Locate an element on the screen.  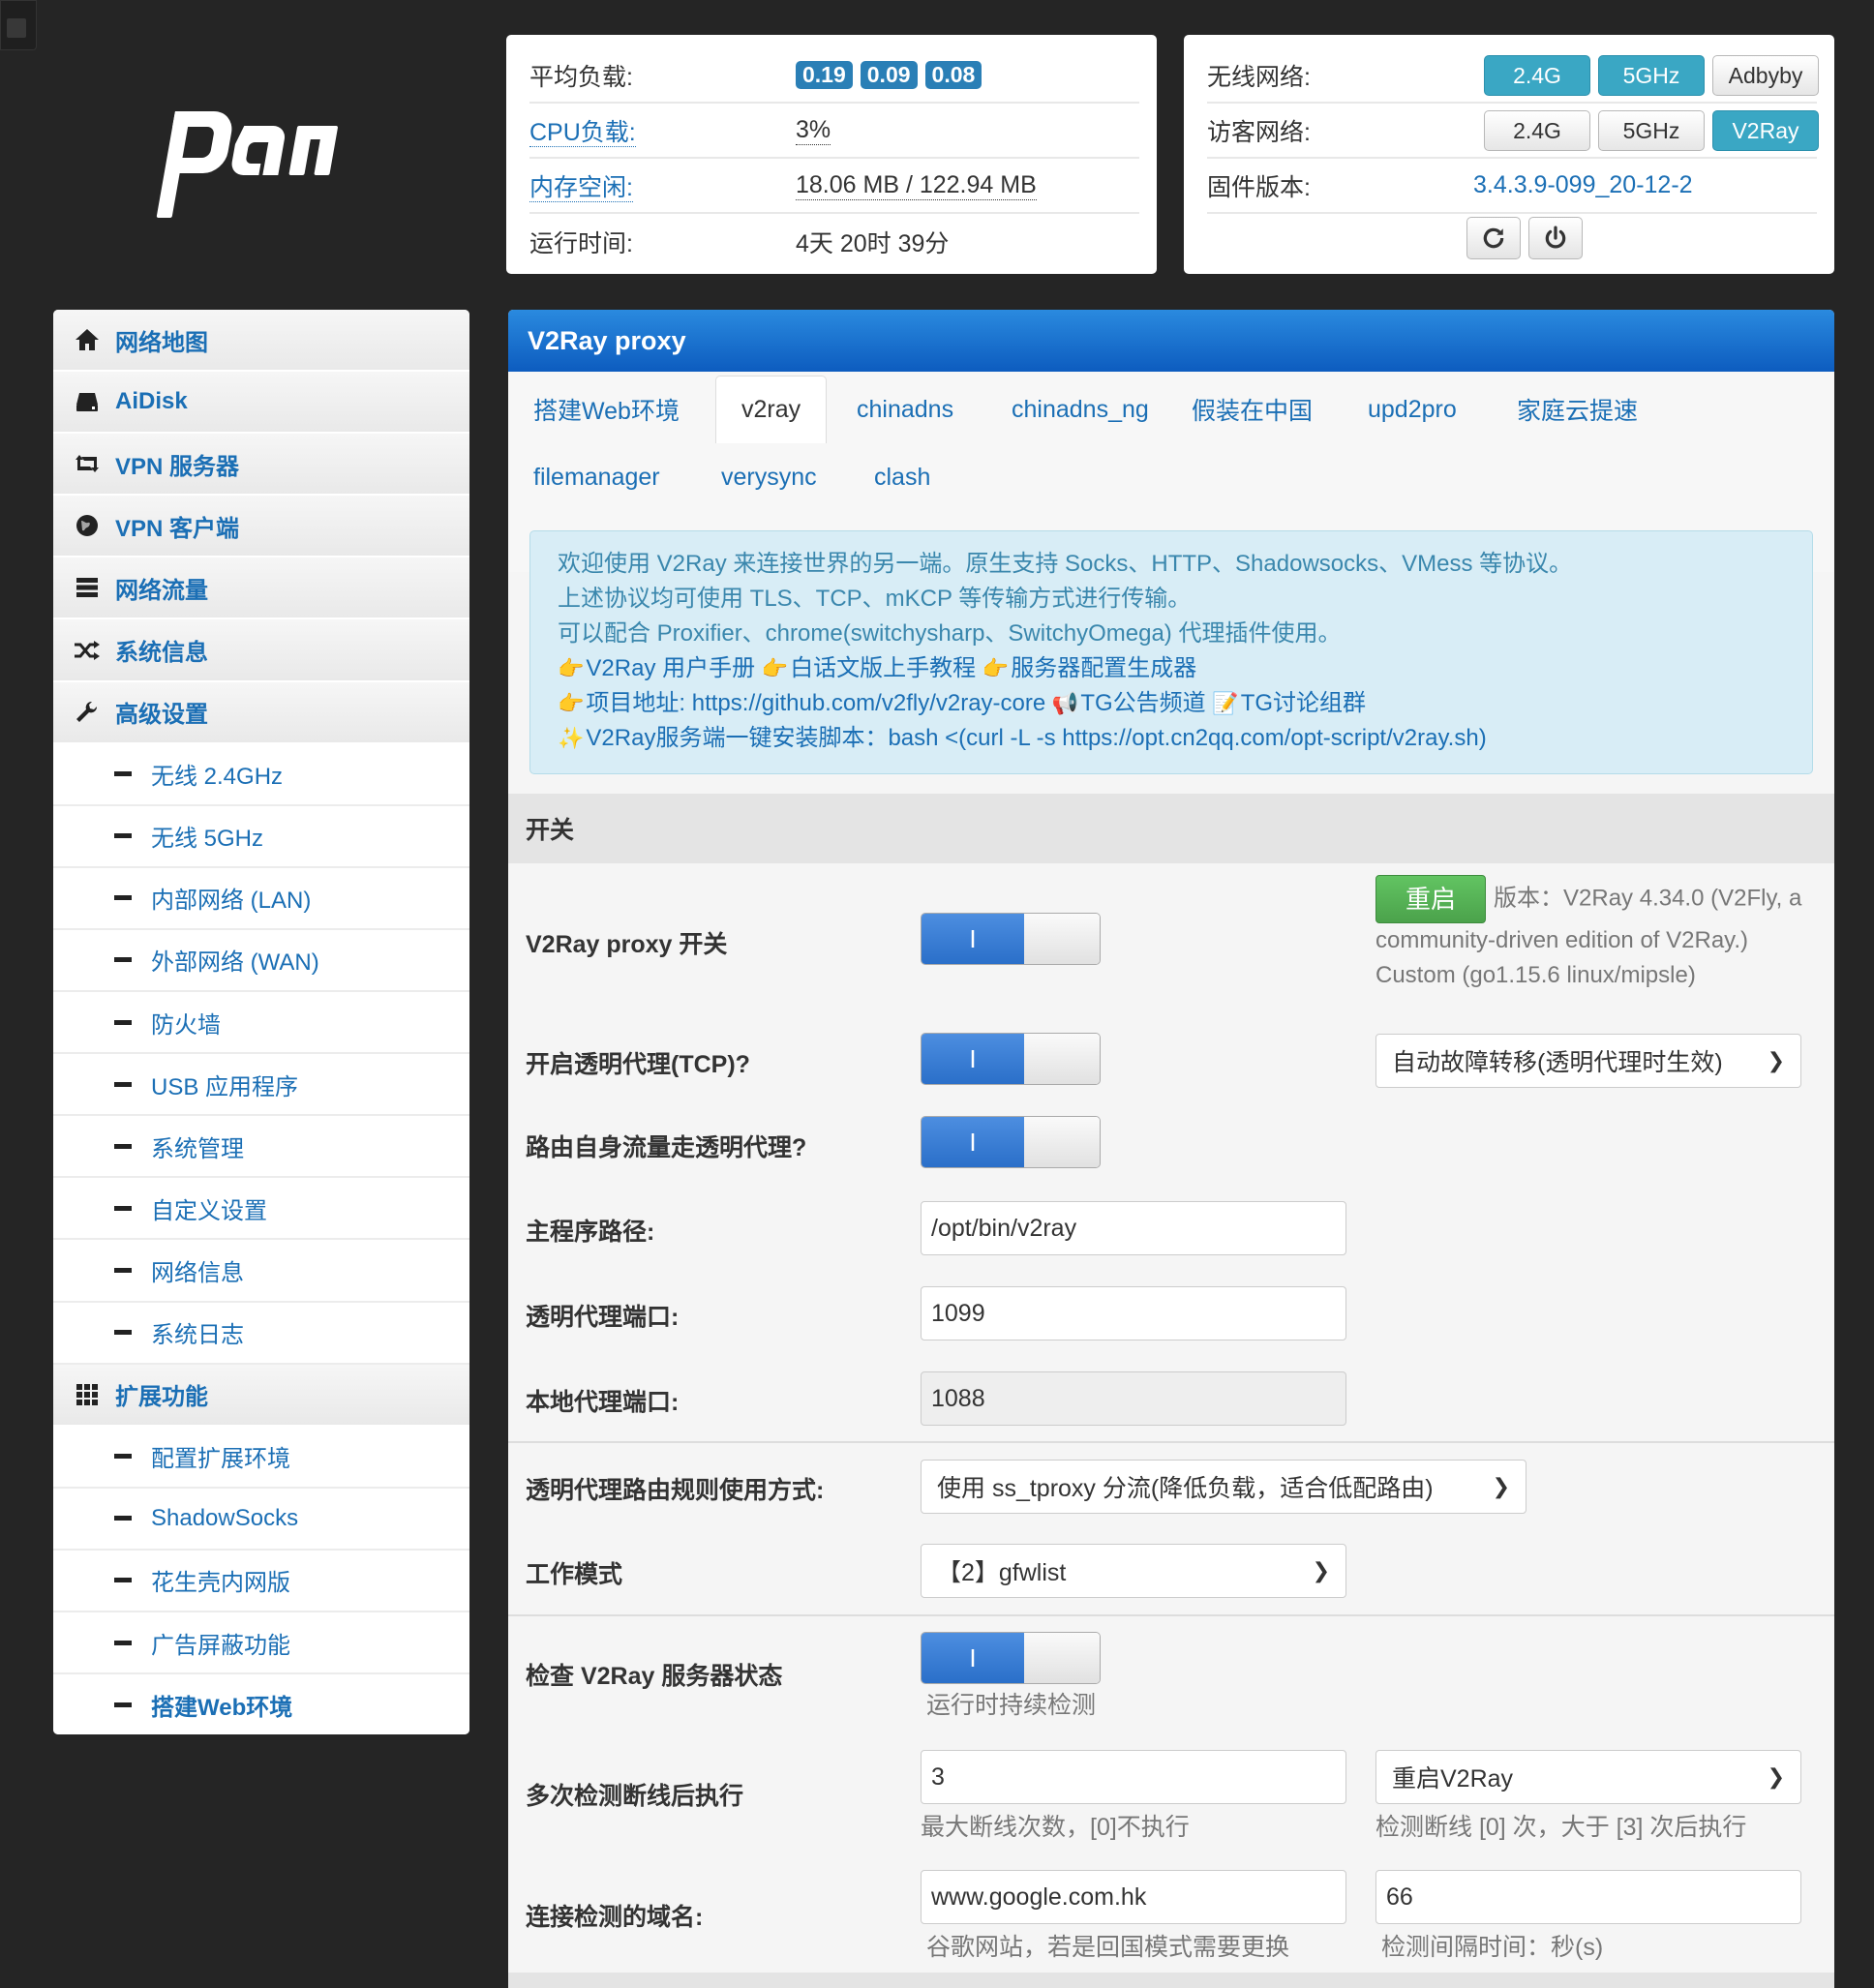
uptime-value: 4天 20时 39分 is located at coordinates (873, 243).